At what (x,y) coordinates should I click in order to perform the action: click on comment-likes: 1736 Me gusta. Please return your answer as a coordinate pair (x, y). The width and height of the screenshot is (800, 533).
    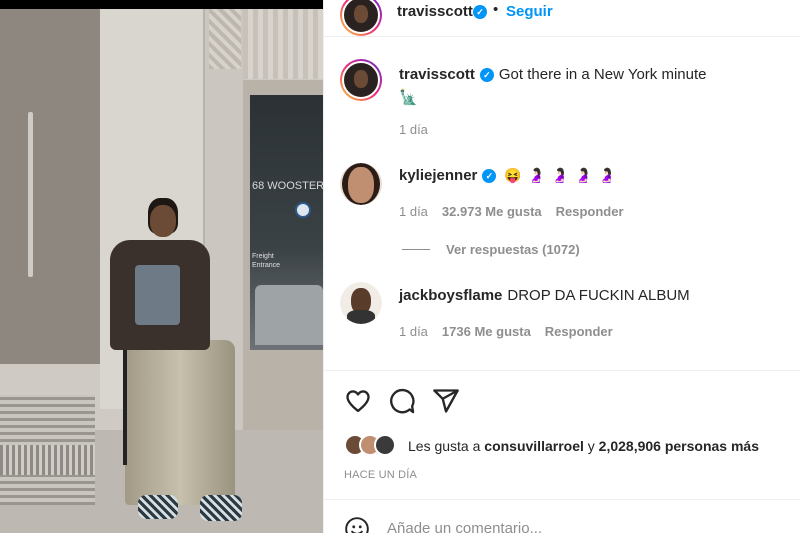
    Looking at the image, I should click on (486, 331).